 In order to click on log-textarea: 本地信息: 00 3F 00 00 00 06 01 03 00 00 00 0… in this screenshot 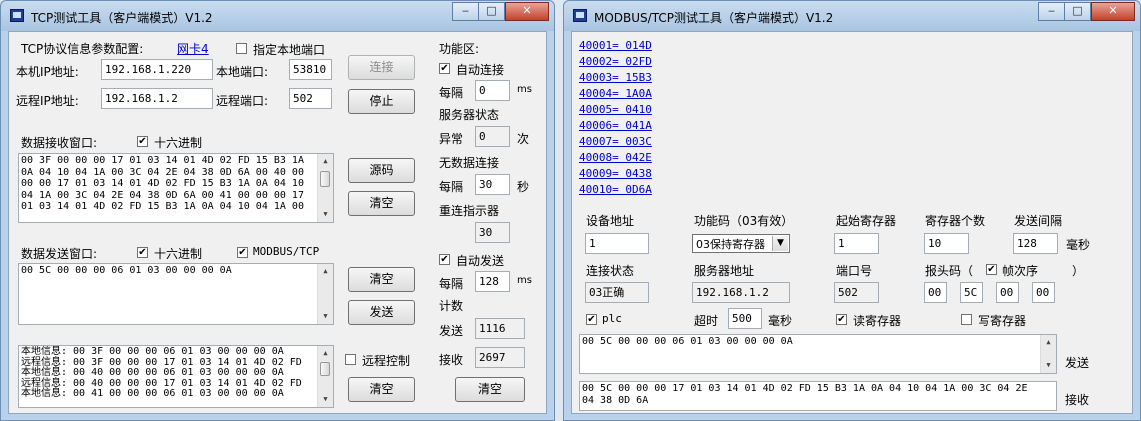, I will do `click(176, 376)`.